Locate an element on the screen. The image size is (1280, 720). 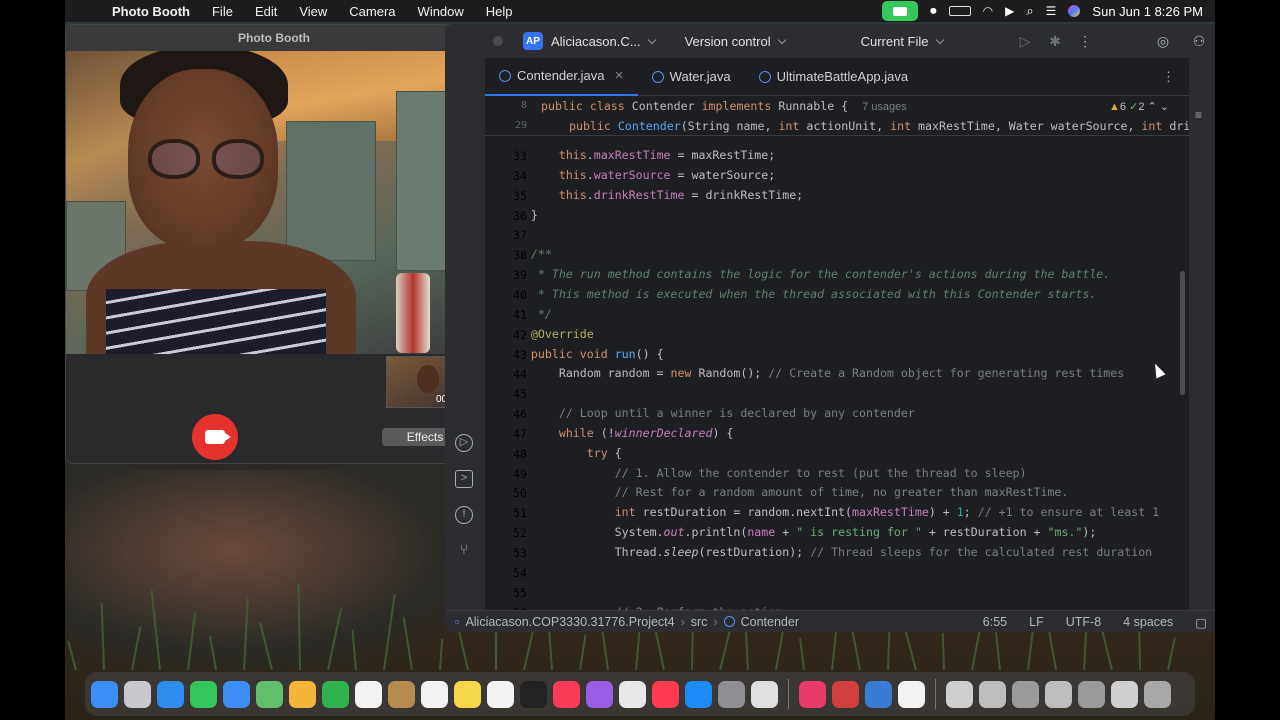
menu-app-name: Photo Booth is located at coordinates (151, 11).